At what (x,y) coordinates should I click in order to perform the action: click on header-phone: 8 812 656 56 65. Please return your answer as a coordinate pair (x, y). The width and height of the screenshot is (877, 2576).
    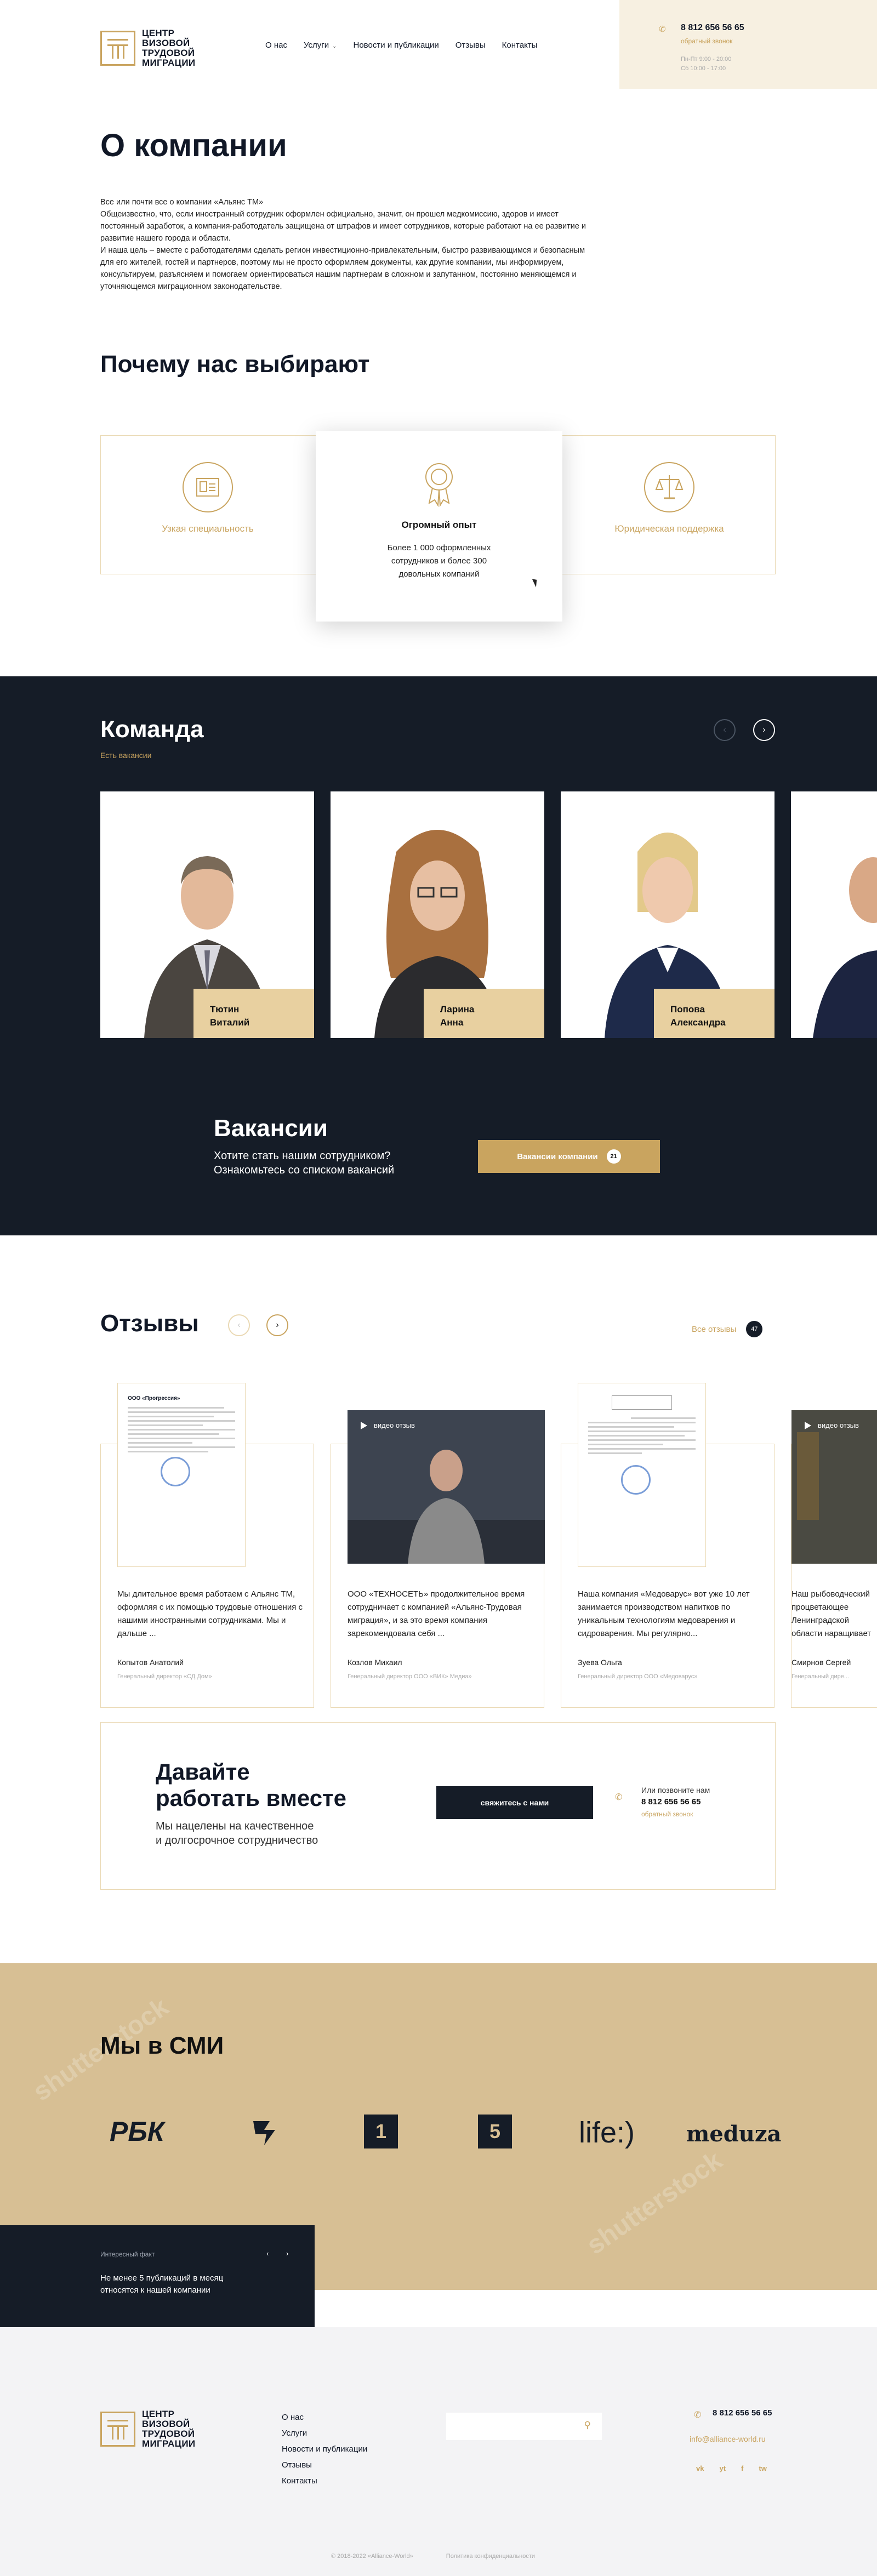
    Looking at the image, I should click on (712, 28).